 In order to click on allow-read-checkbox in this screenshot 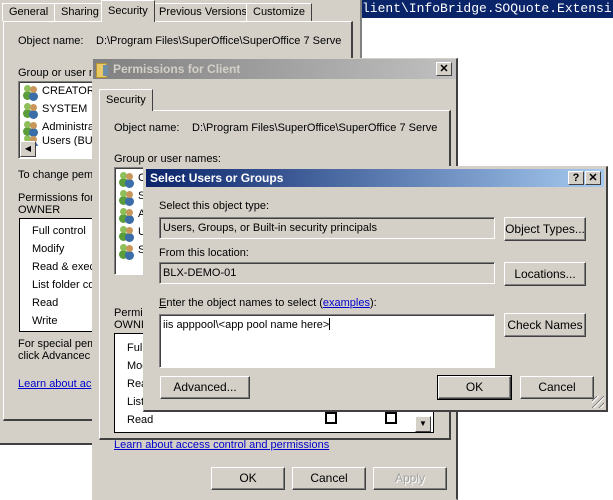, I will do `click(331, 418)`.